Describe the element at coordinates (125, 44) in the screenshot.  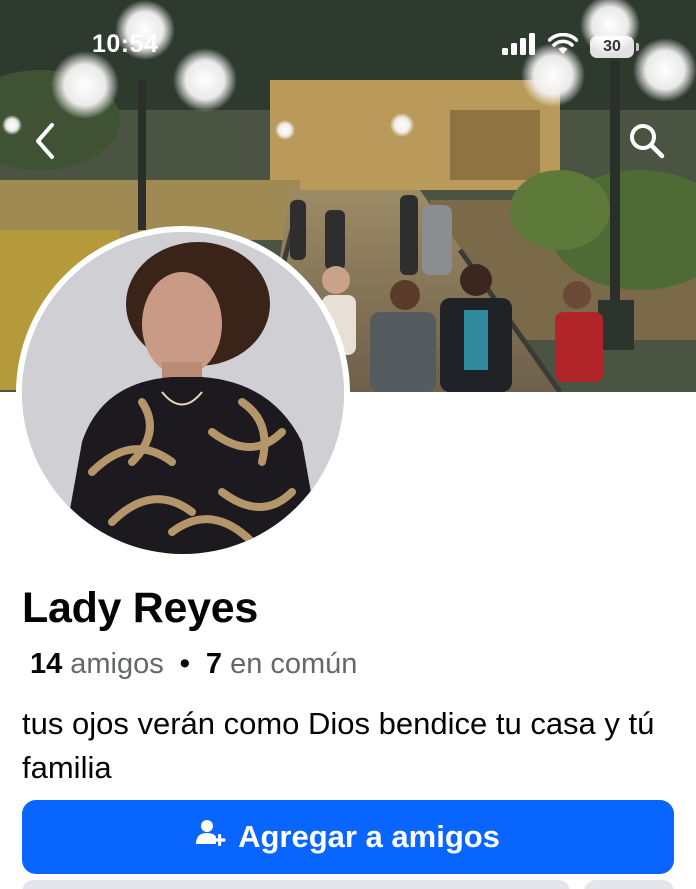
I see `status-time: 10:54` at that location.